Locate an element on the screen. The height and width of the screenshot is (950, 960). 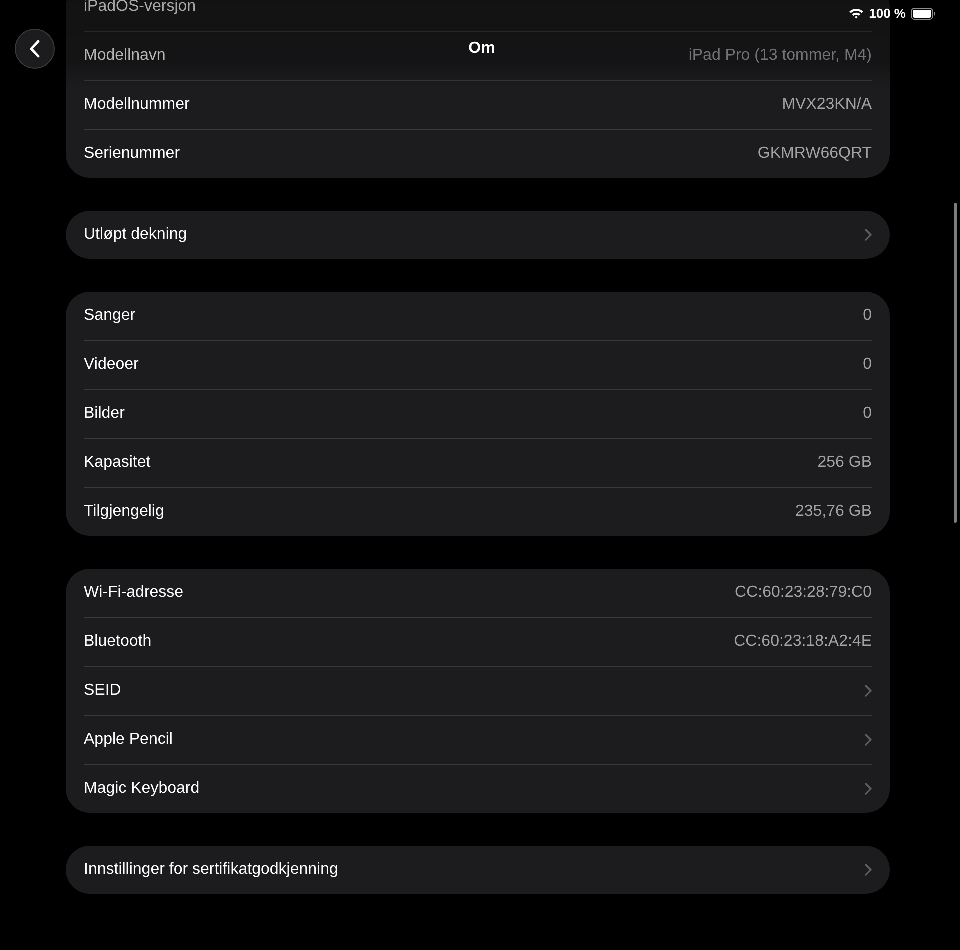
row-value: iPad Pro (13 tommer, M4) is located at coordinates (780, 56).